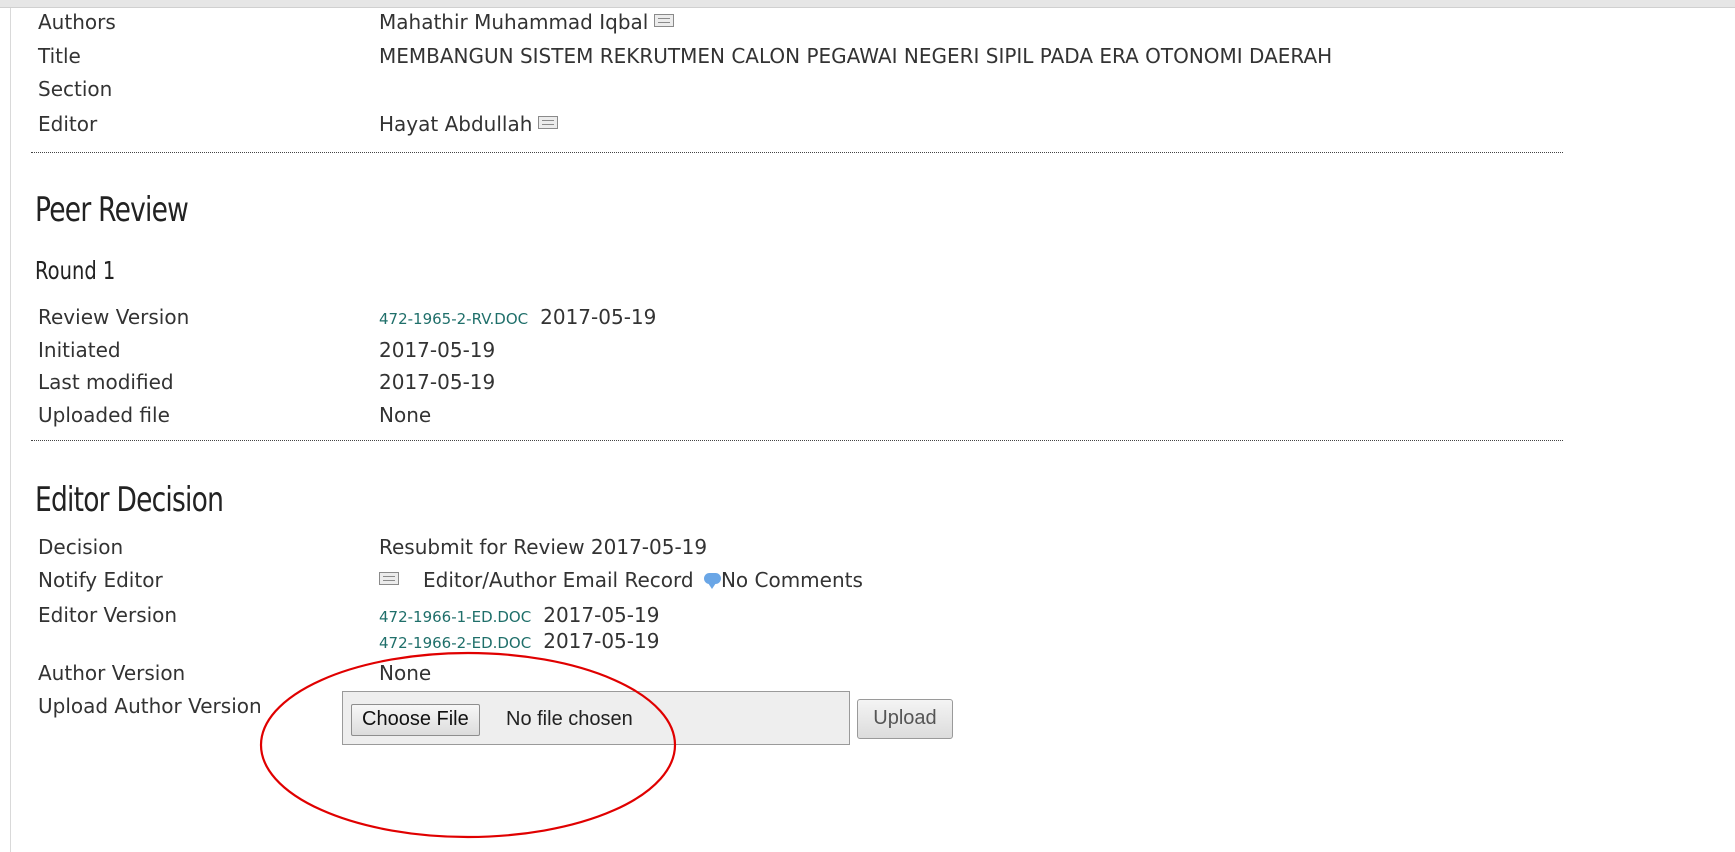  What do you see at coordinates (129, 500) in the screenshot?
I see `editor-decision-heading: Editor Decision` at bounding box center [129, 500].